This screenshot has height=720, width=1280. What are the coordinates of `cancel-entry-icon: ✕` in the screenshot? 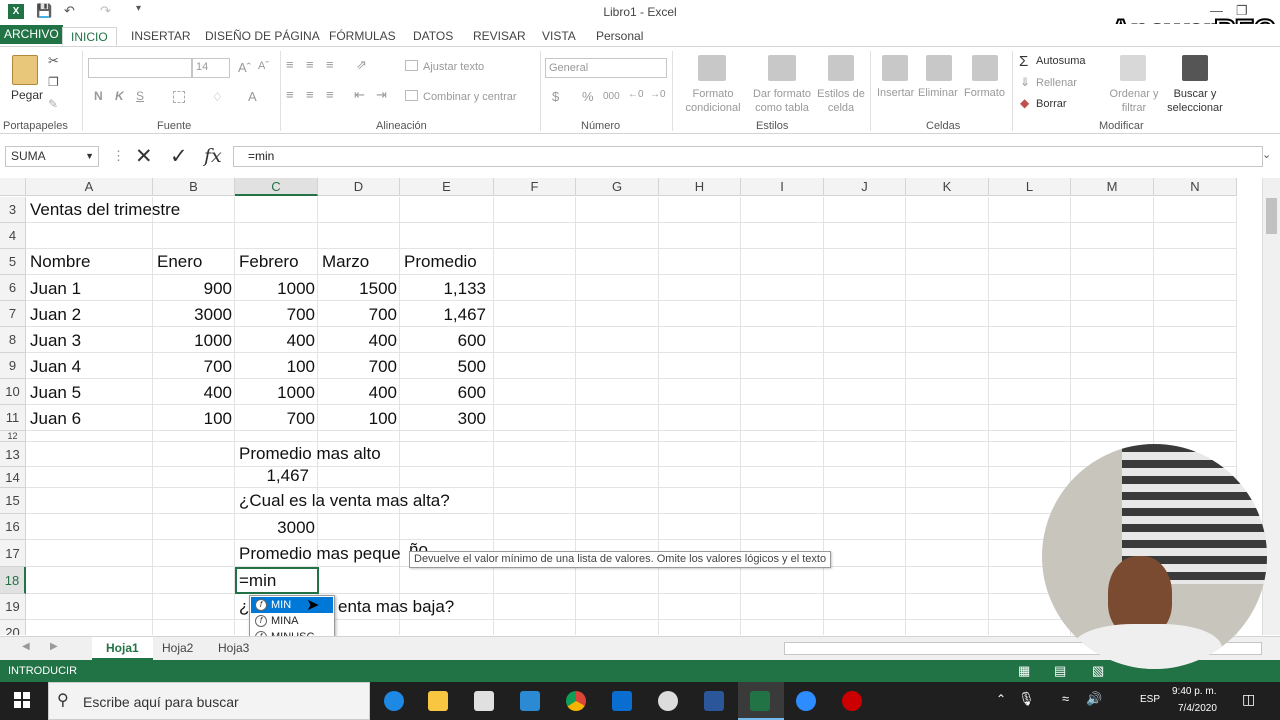 It's located at (144, 156).